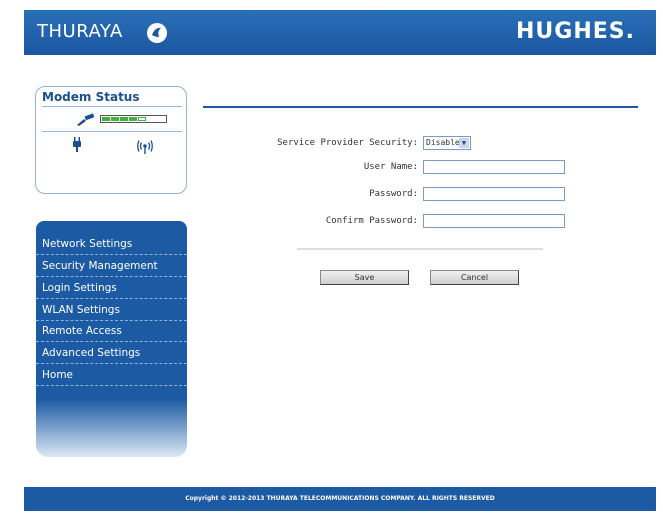 The image size is (663, 513). Describe the element at coordinates (371, 221) in the screenshot. I see `confirm-password-label: Confirm Password:` at that location.